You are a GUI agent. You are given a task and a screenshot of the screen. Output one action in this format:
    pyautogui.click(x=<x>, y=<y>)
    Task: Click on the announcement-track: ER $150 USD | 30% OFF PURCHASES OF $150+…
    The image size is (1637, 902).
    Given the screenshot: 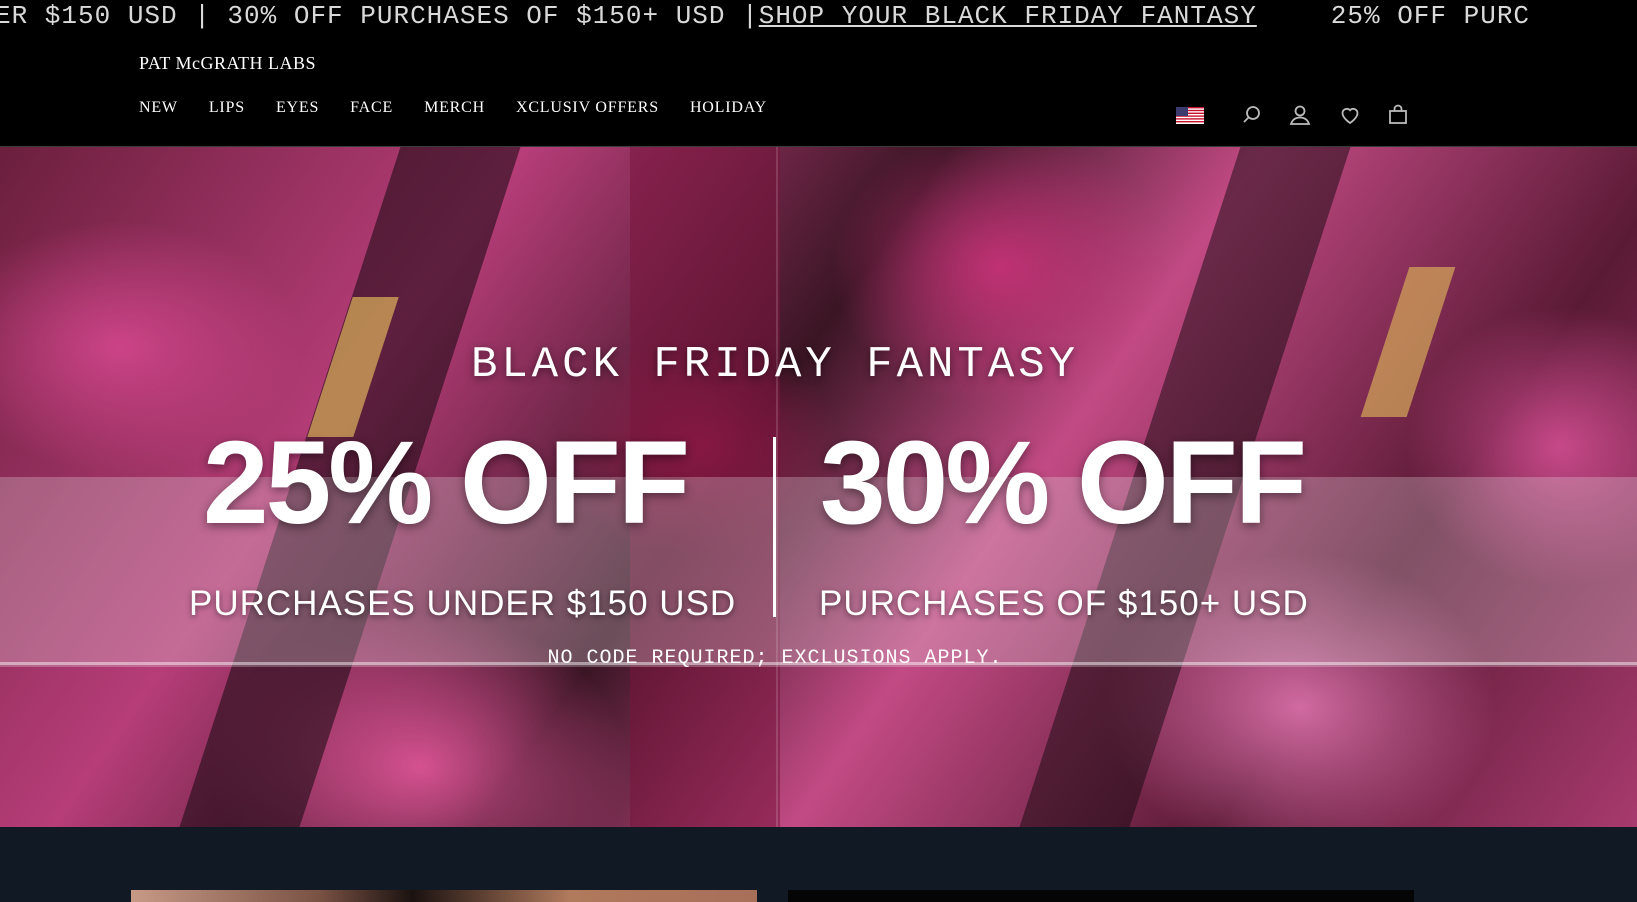 What is the action you would take?
    pyautogui.click(x=765, y=15)
    